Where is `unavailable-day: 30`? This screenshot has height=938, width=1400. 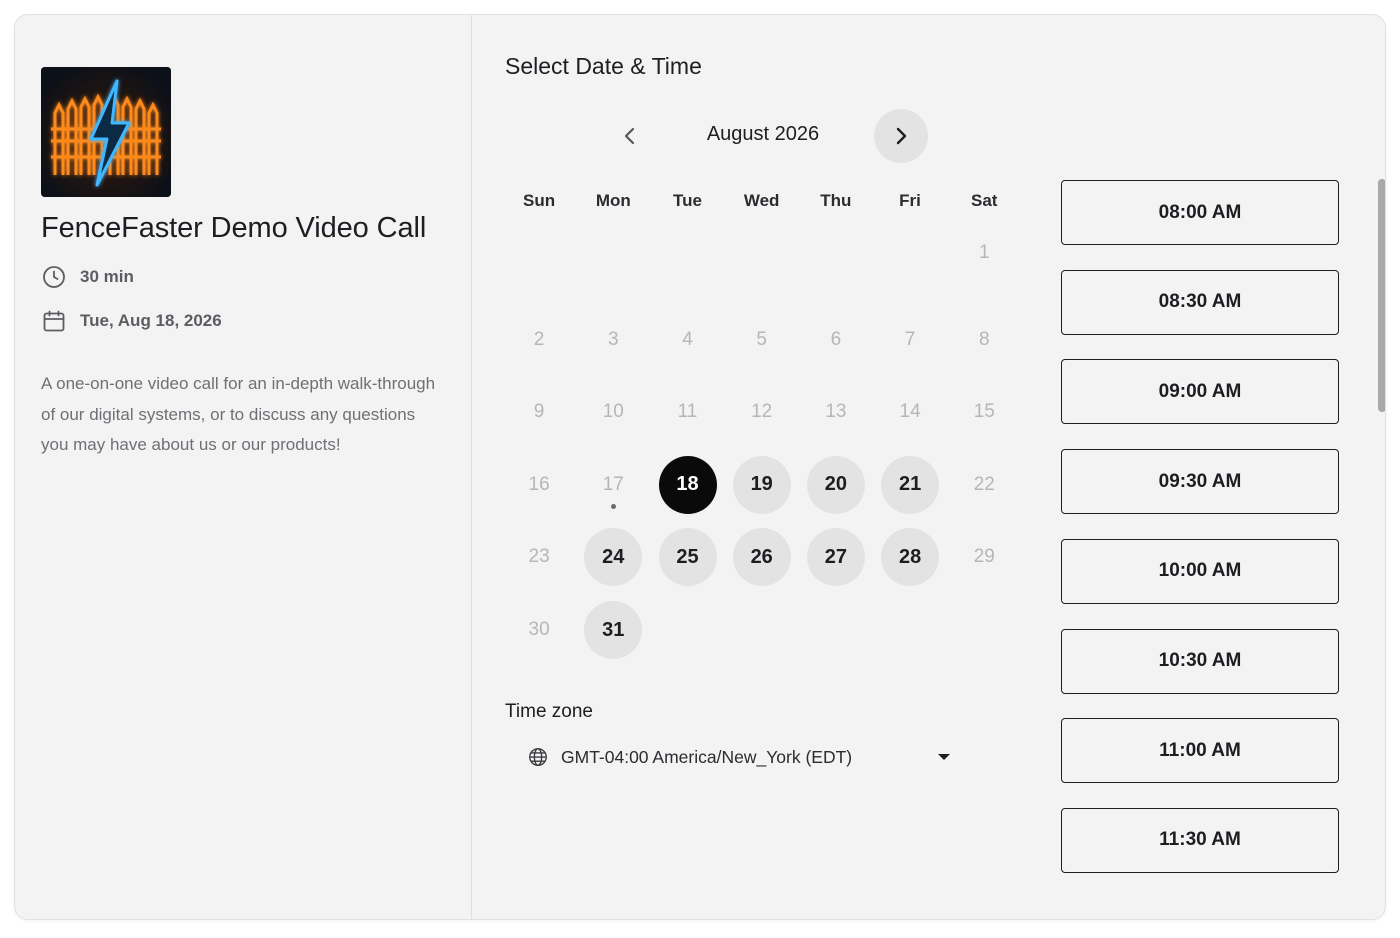 unavailable-day: 30 is located at coordinates (539, 630).